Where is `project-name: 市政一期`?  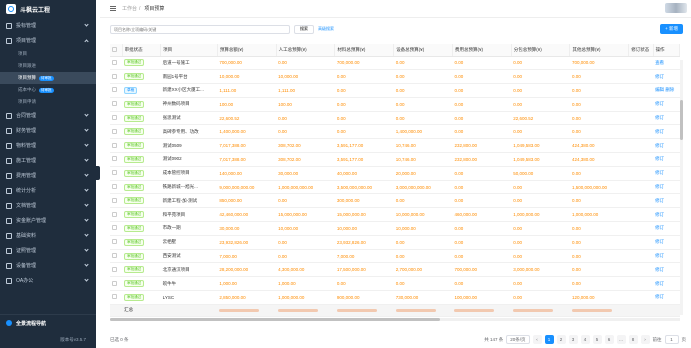 project-name: 市政一期 is located at coordinates (189, 228).